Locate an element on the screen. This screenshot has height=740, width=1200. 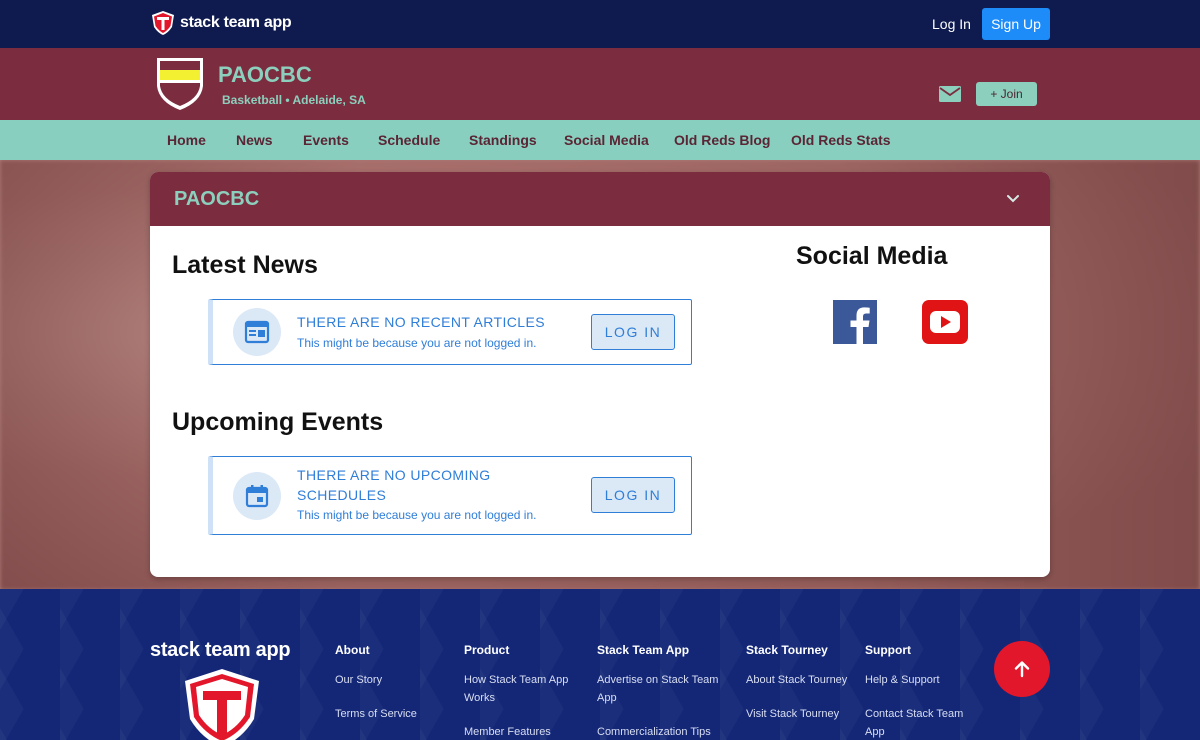
footer-link-visit-tourney: Visit Stack Tourney is located at coordinates (804, 714).